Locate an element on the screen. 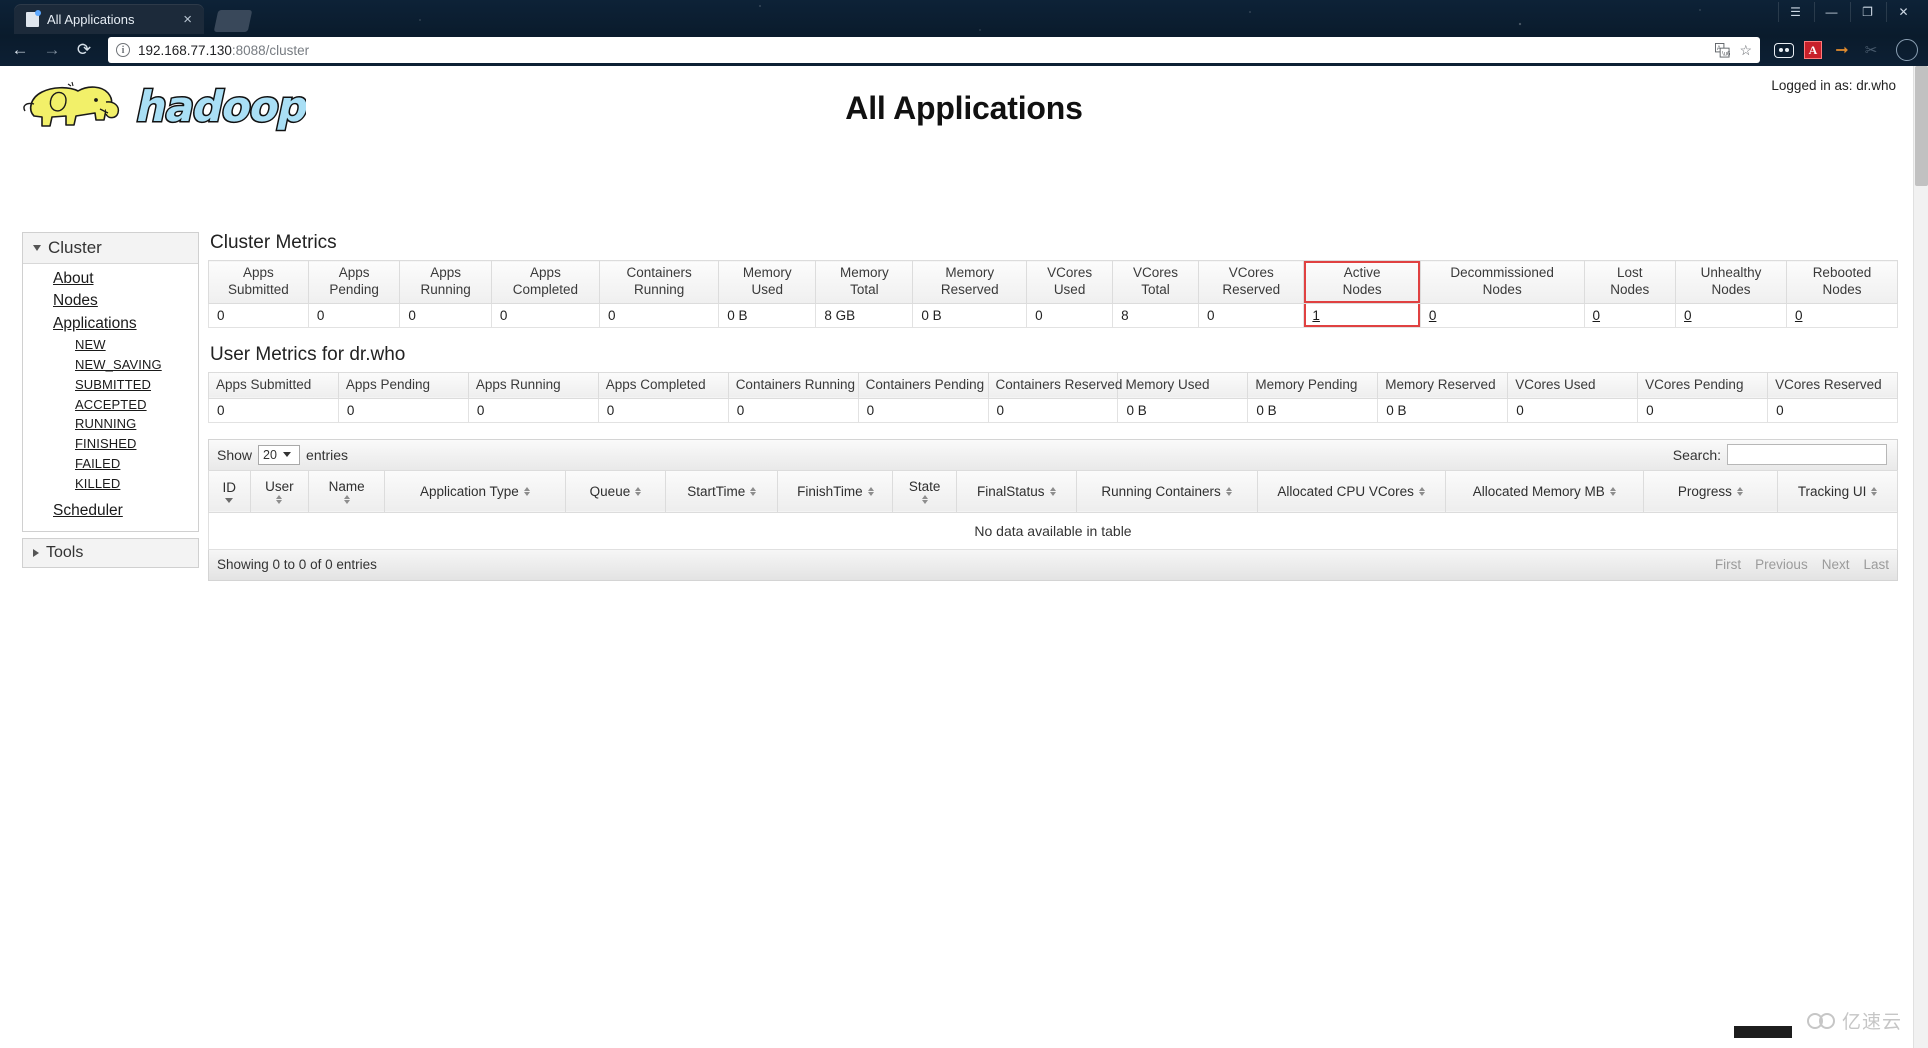  apps-column-label: StartTime is located at coordinates (716, 491).